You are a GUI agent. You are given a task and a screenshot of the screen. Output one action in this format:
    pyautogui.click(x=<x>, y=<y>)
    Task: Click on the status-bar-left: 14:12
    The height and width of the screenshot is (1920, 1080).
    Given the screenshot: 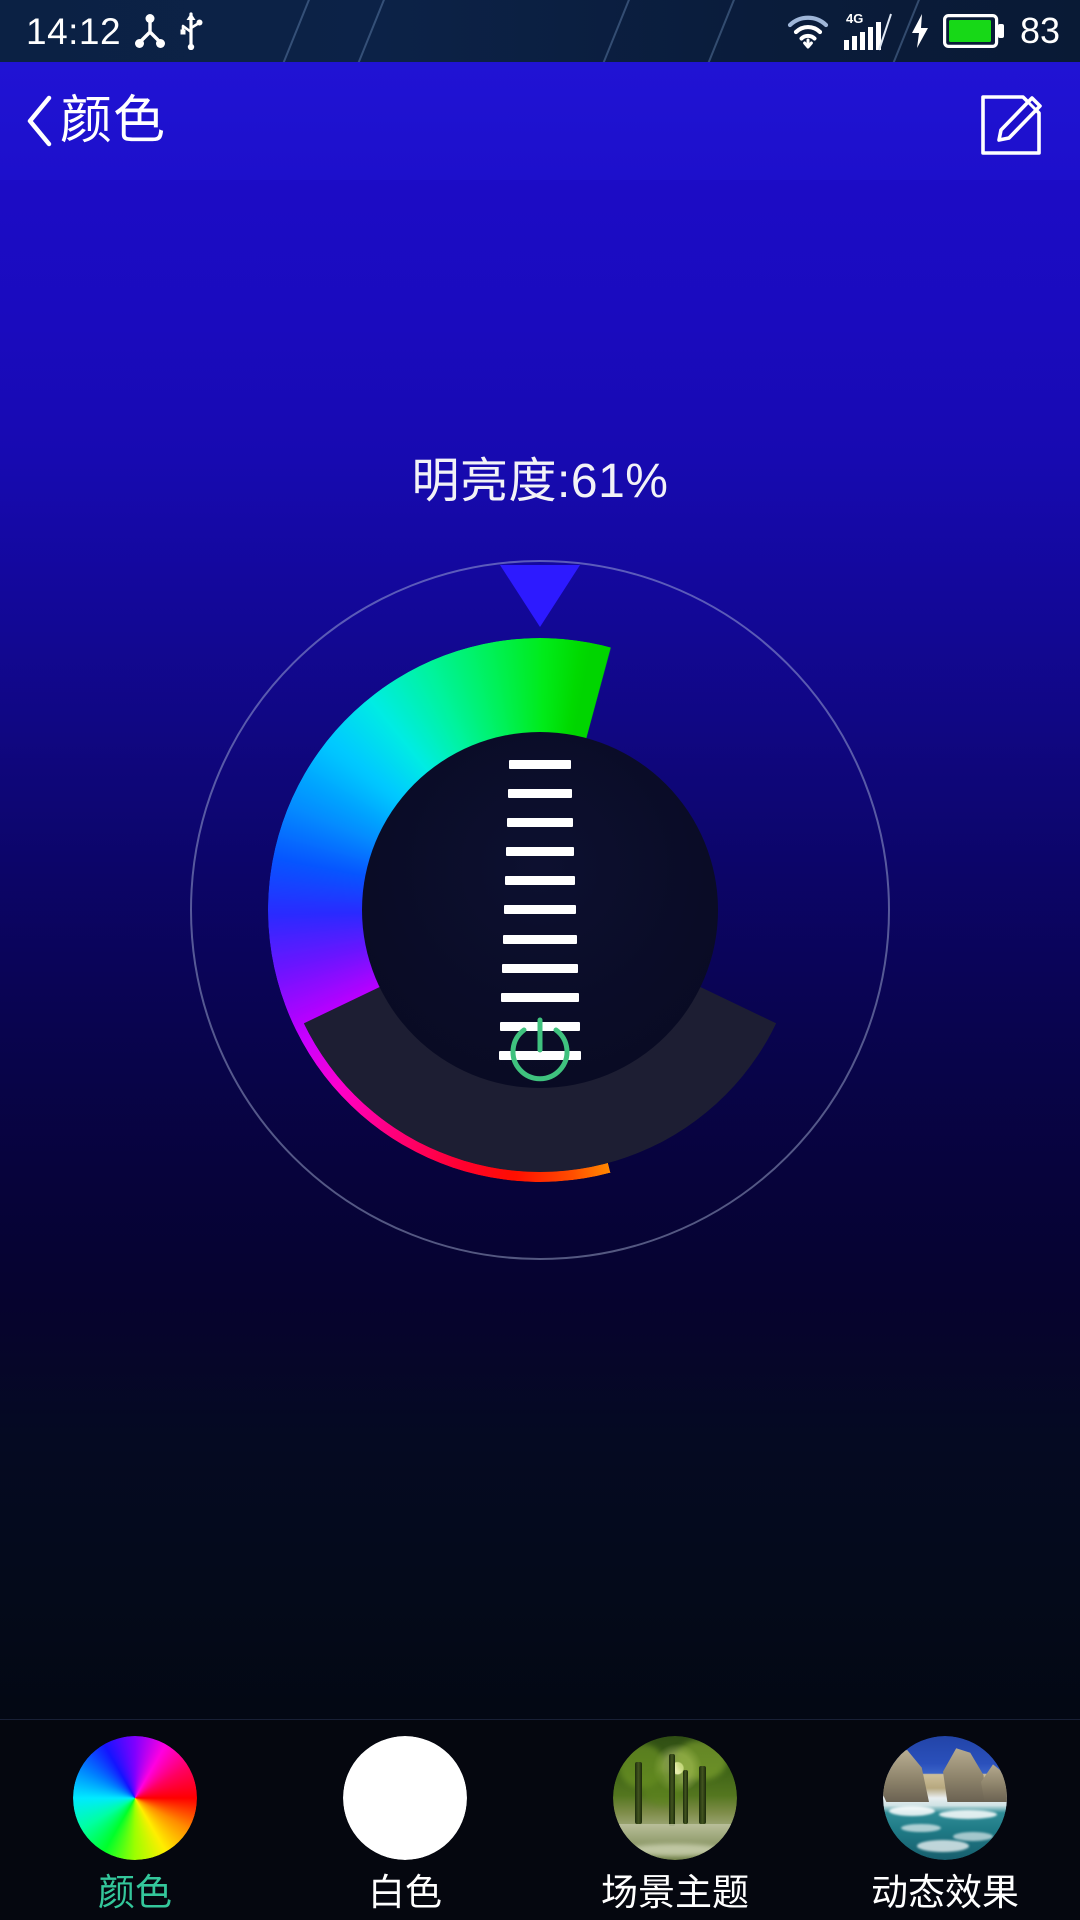 What is the action you would take?
    pyautogui.click(x=114, y=31)
    